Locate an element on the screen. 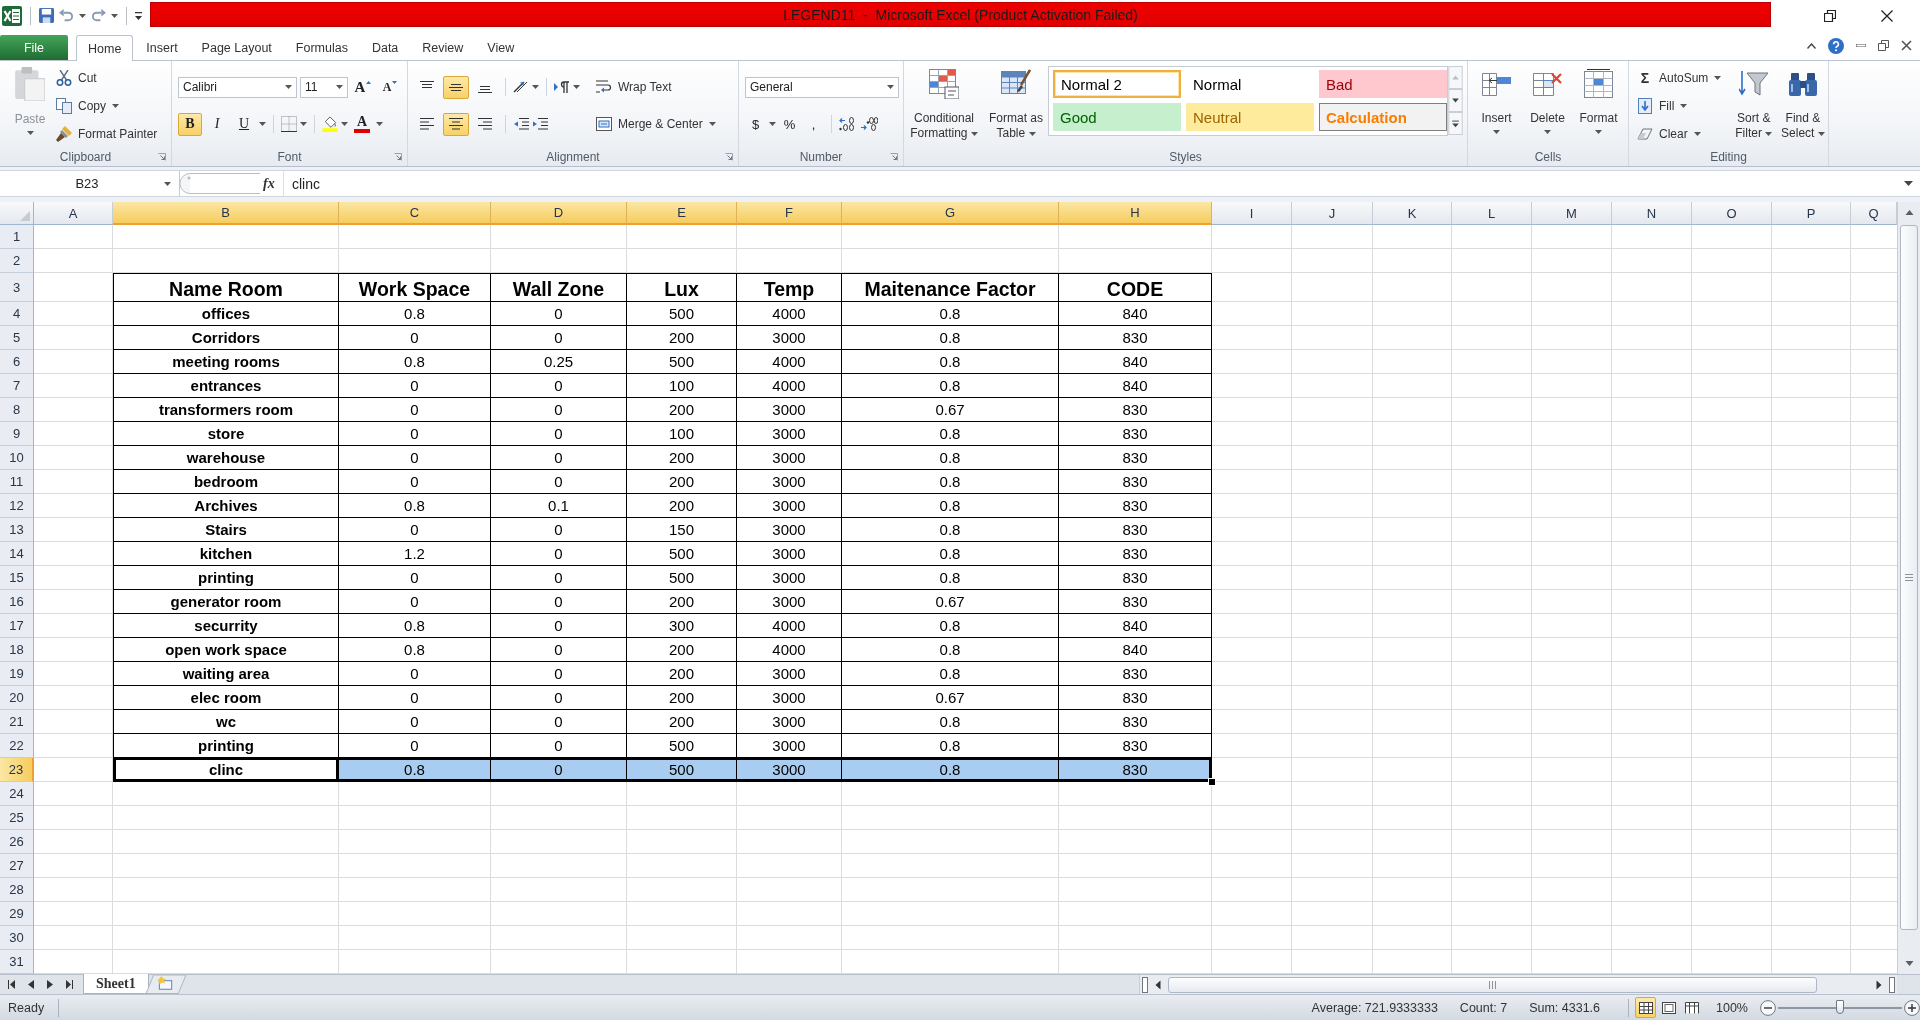  row-header: 31 is located at coordinates (17, 962).